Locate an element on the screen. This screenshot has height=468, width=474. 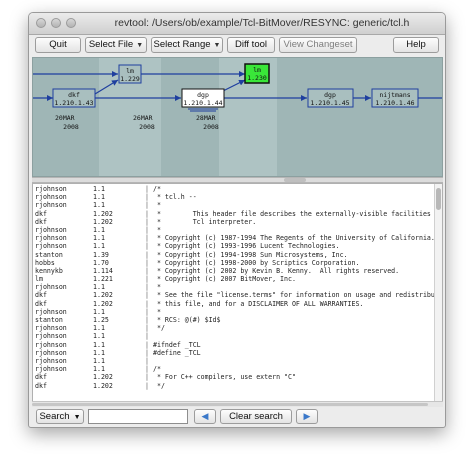
revision-node: lm 1.229 is located at coordinates (130, 74).